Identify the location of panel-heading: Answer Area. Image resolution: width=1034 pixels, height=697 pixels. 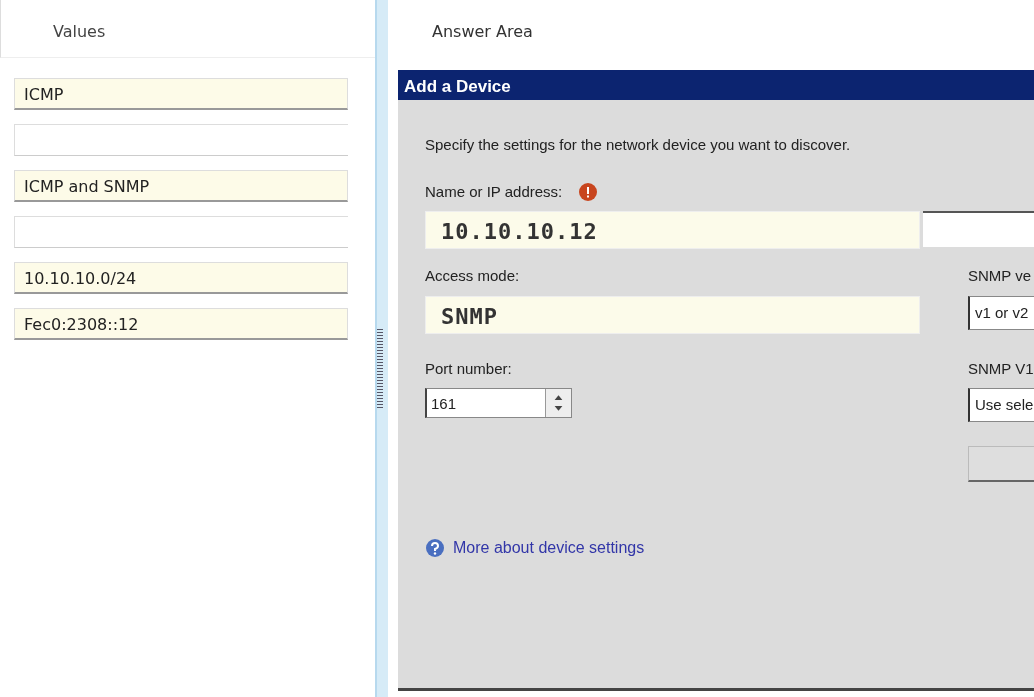
(482, 31).